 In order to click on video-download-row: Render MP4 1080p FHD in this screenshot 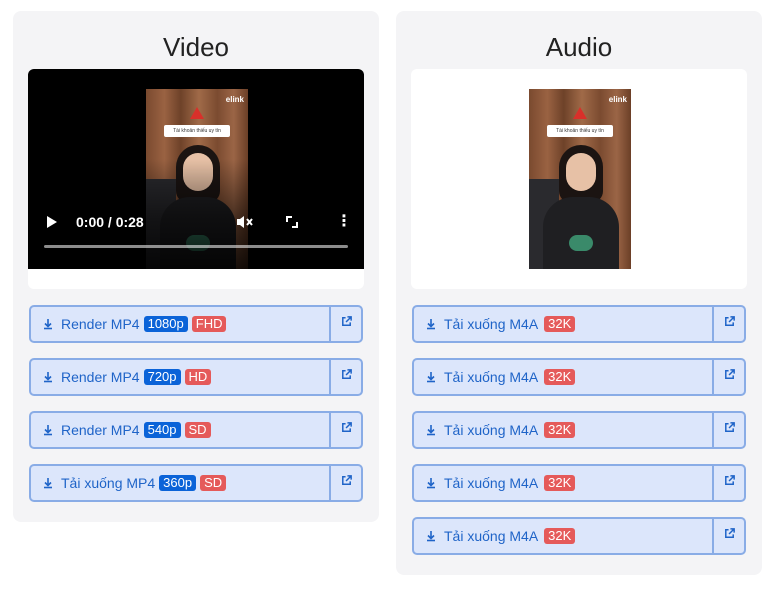, I will do `click(196, 324)`.